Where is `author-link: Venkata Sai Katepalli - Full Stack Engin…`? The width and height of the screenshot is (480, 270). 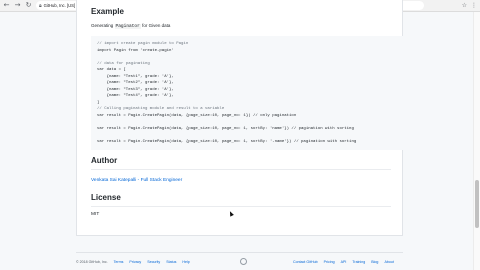
author-link: Venkata Sai Katepalli - Full Stack Engin… is located at coordinates (136, 180).